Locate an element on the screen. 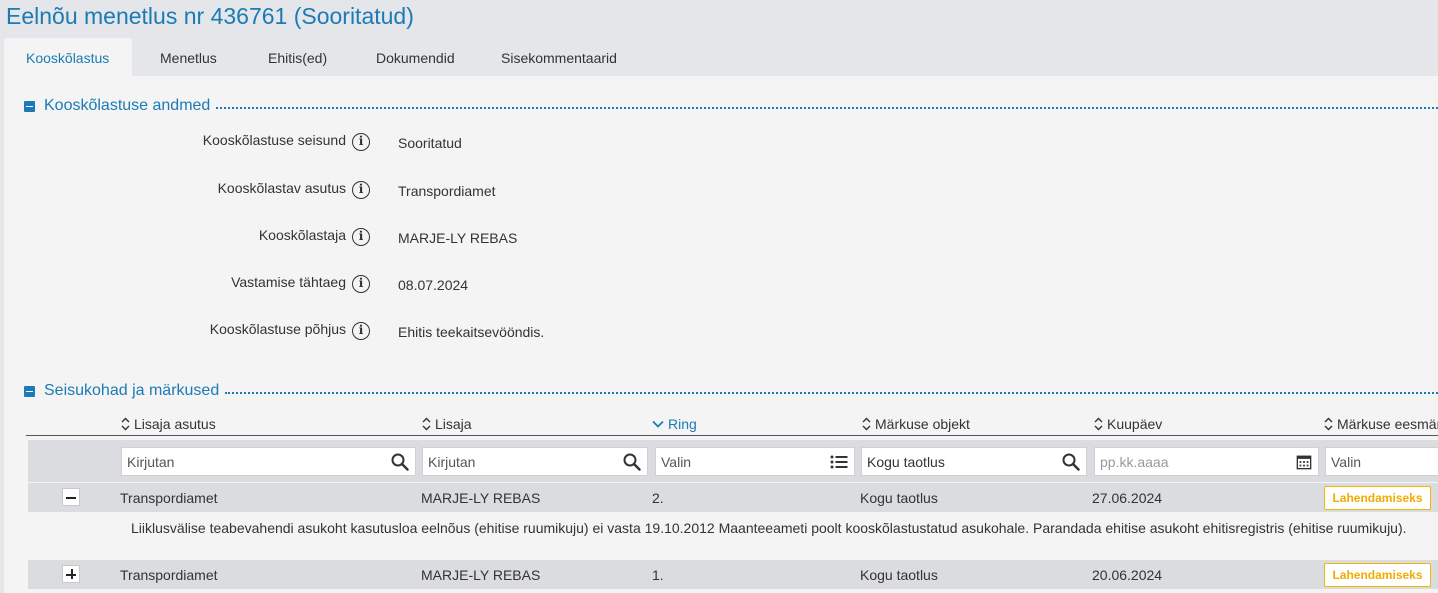 The height and width of the screenshot is (593, 1438). sort-desc-icon is located at coordinates (658, 424).